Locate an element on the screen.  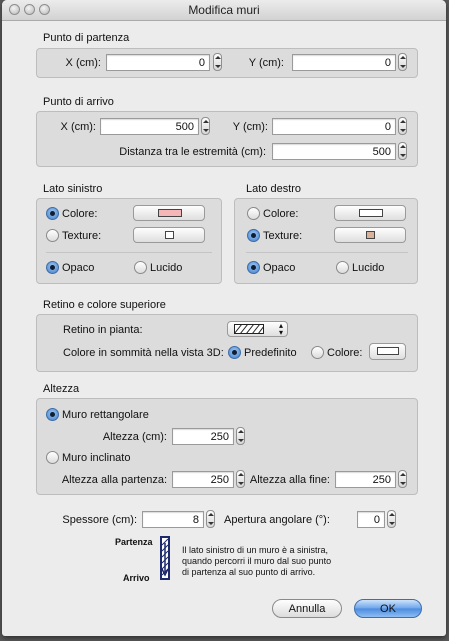
legend-line-2: quando percorri il muro dal suo punto is located at coordinates (257, 561).